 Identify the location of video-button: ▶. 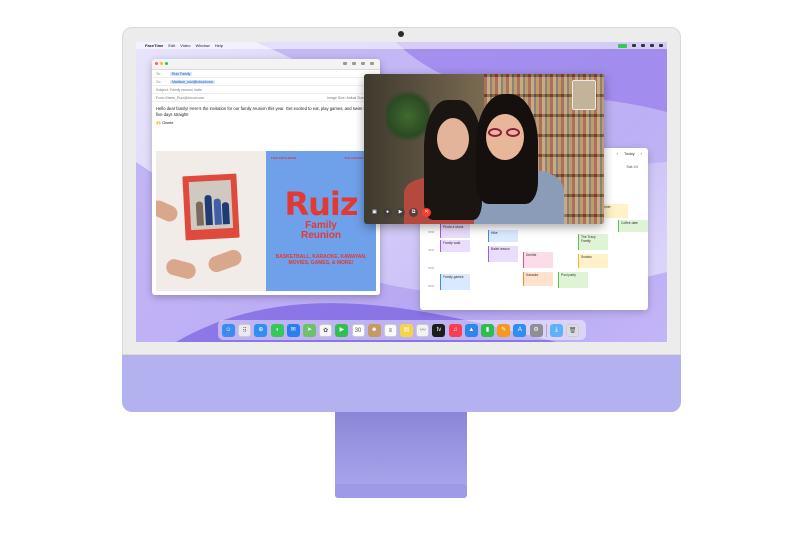
(400, 212).